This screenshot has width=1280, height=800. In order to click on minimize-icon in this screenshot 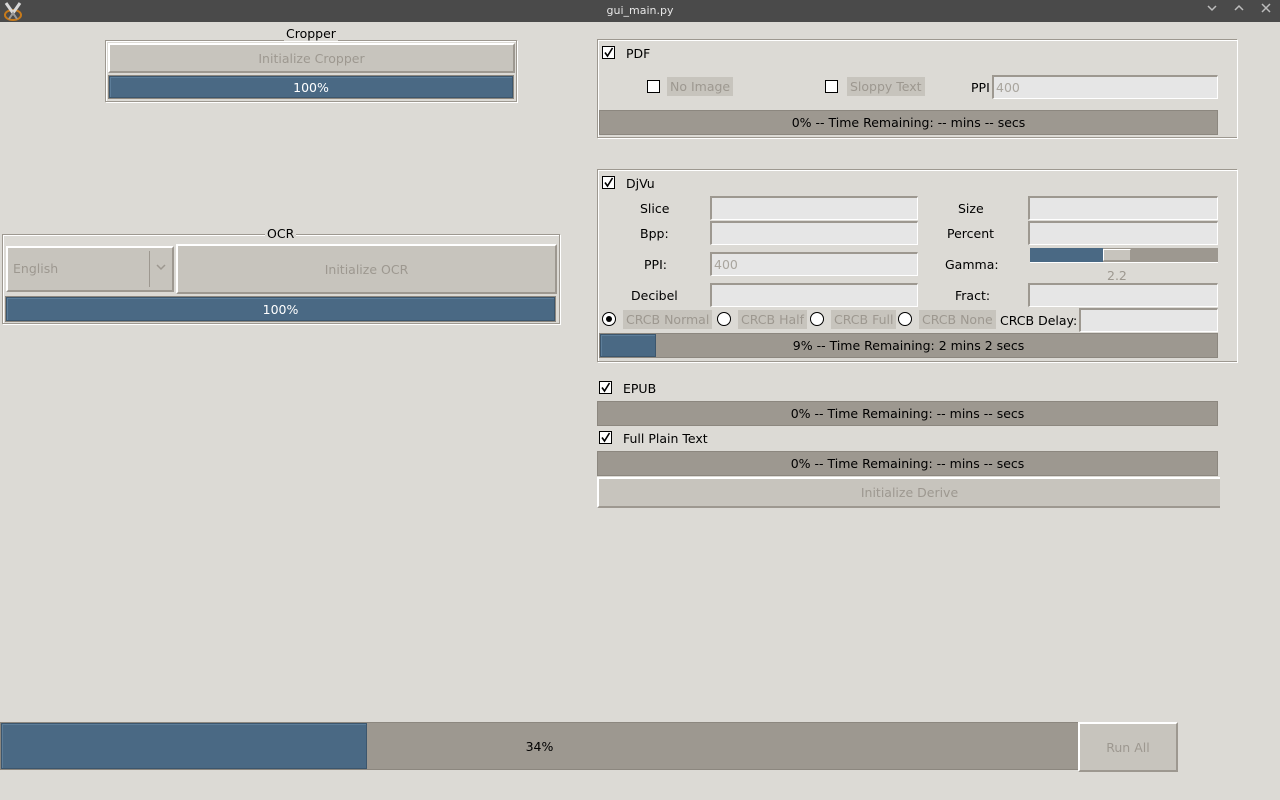, I will do `click(1212, 8)`.